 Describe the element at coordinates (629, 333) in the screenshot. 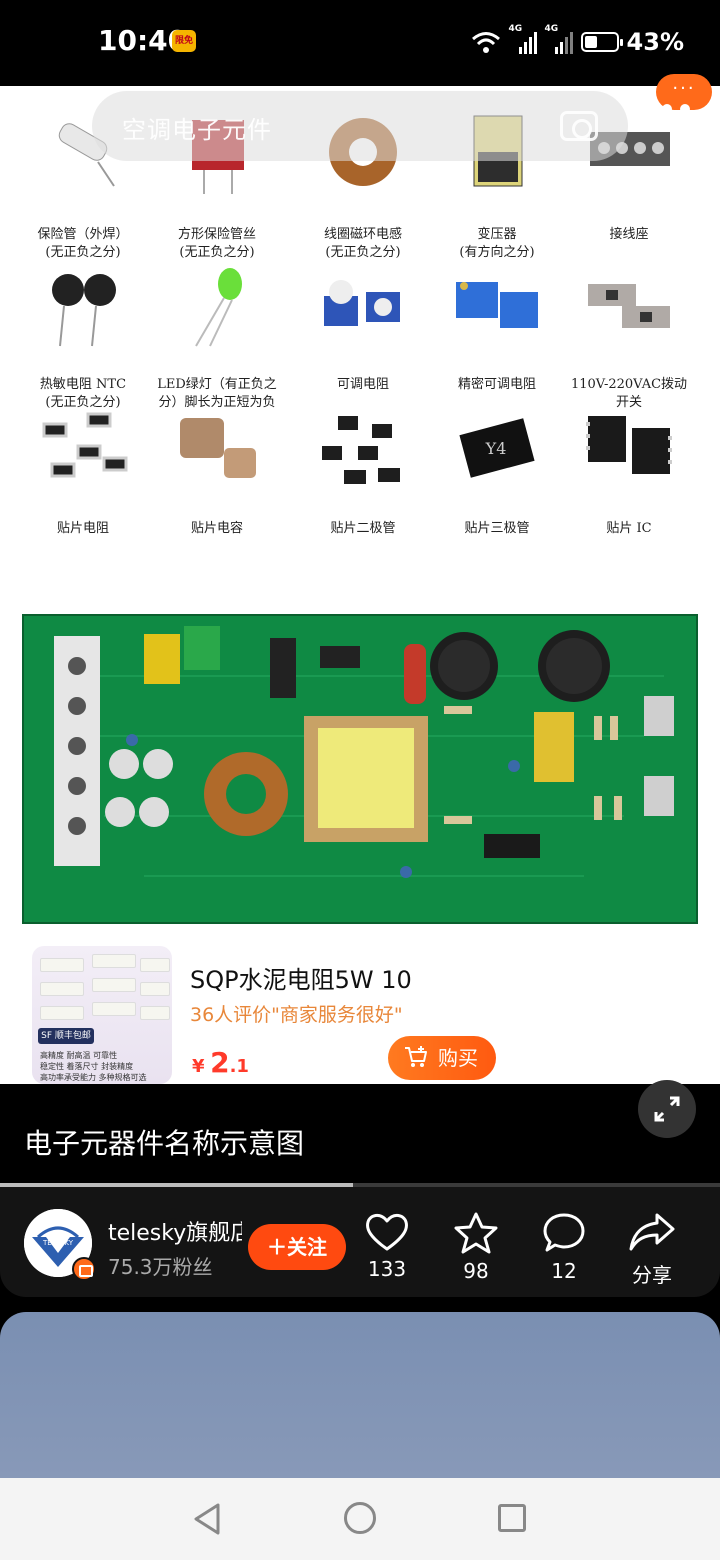

I see `component-slide-switch: 110V-220VAC拨动 开关` at that location.